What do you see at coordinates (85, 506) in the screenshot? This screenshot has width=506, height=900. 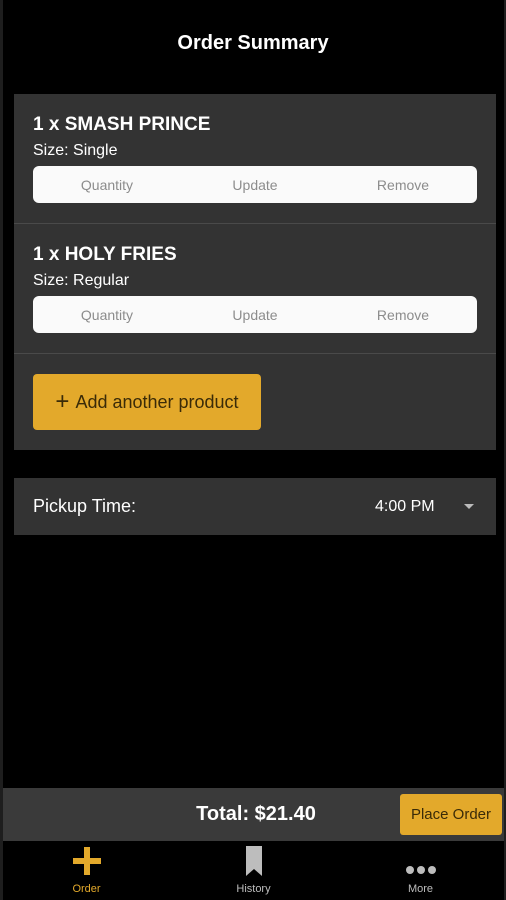 I see `pickup-time-label: Pickup Time:` at bounding box center [85, 506].